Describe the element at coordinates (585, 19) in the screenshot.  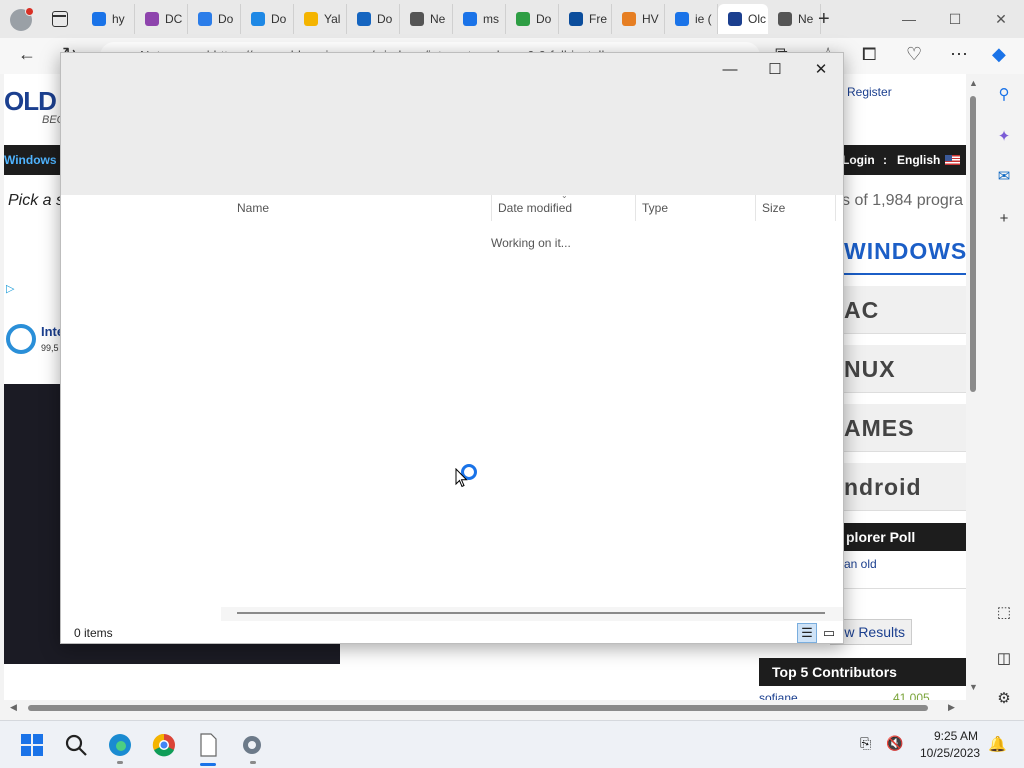
I see `browser-tab: Fre` at that location.